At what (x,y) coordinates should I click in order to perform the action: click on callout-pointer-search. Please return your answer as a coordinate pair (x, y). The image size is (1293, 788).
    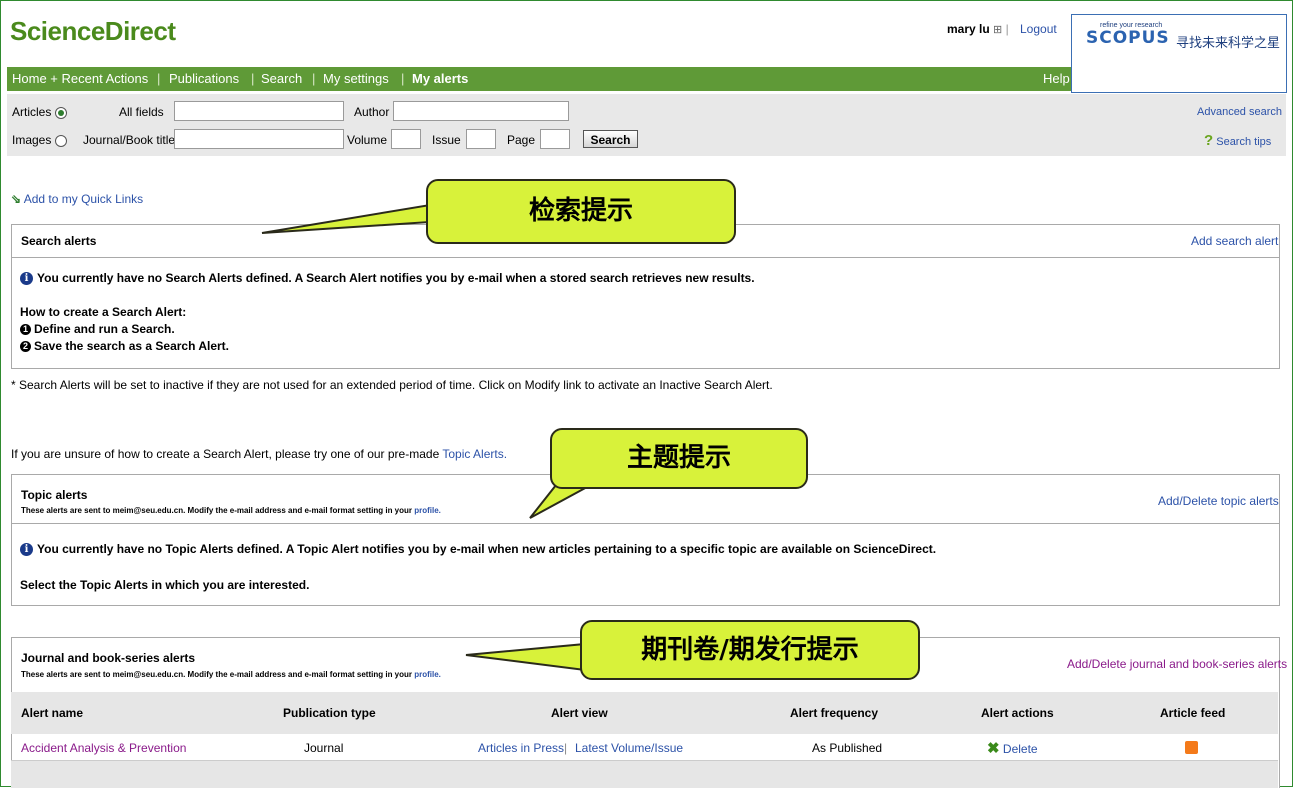
    Looking at the image, I should click on (346, 218).